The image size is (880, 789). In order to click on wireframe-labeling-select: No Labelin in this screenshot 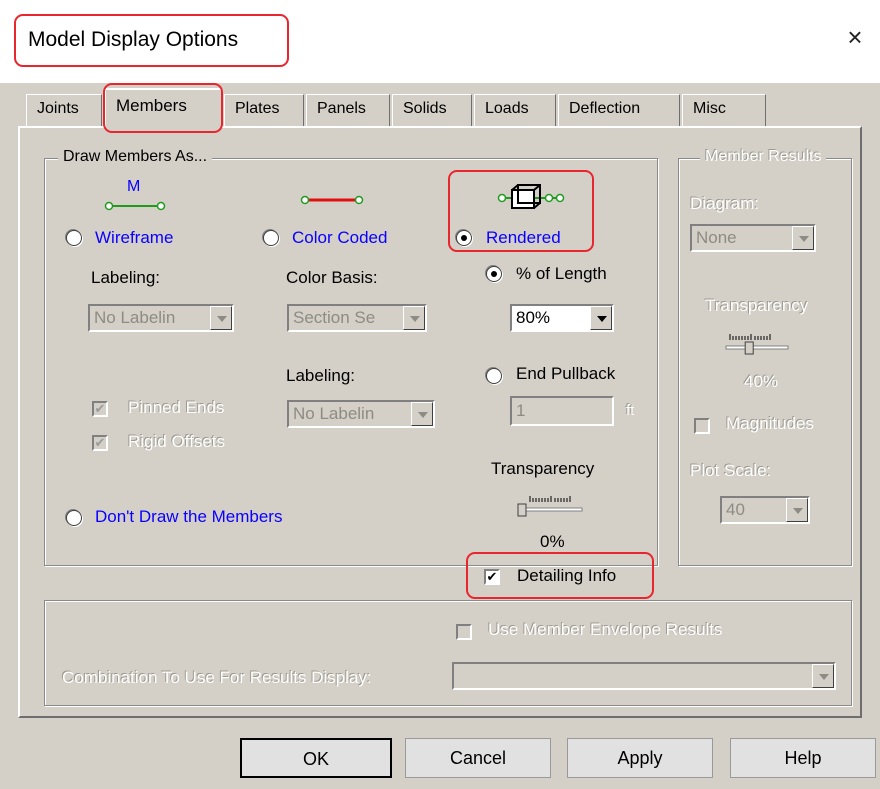, I will do `click(161, 318)`.